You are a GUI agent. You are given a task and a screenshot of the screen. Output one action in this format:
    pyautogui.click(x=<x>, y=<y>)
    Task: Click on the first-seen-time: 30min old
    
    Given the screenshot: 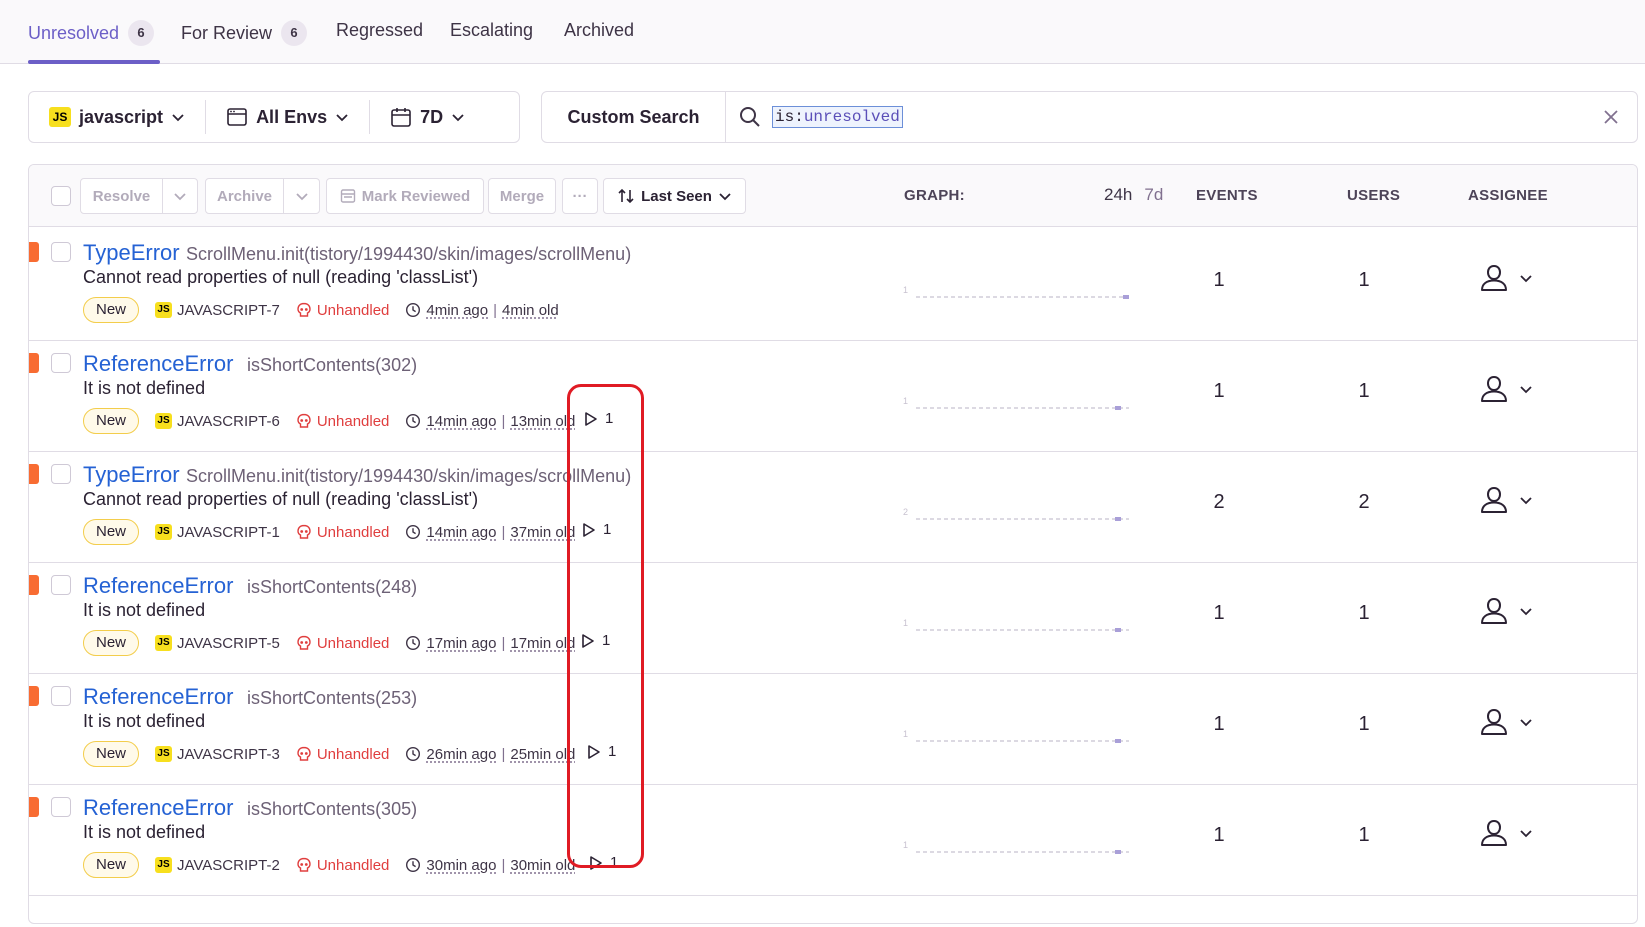 What is the action you would take?
    pyautogui.click(x=542, y=865)
    